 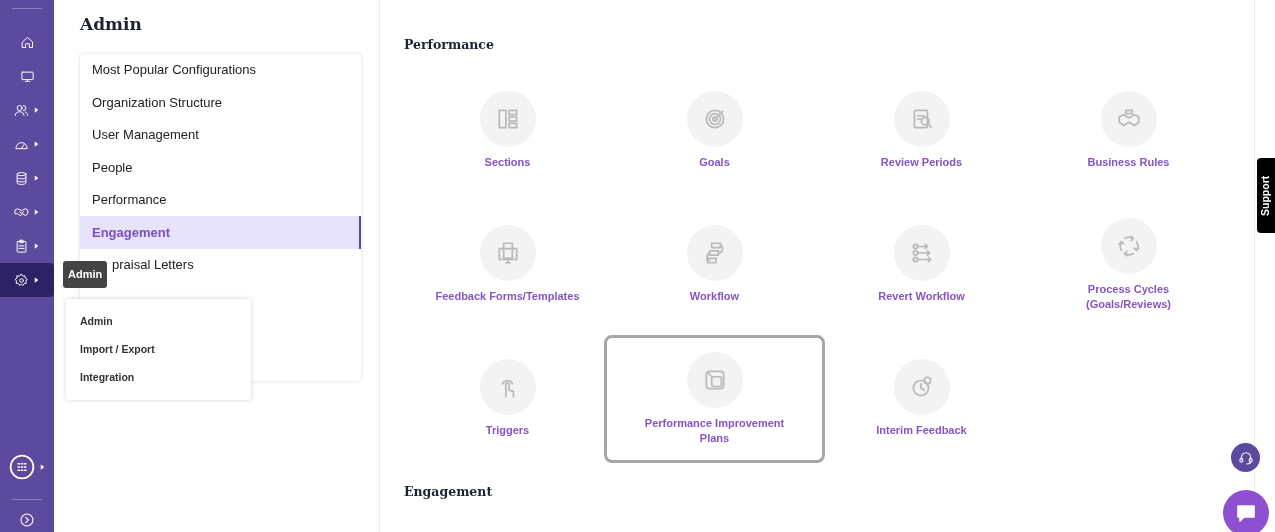 What do you see at coordinates (220, 199) in the screenshot?
I see `menu-item: Performance` at bounding box center [220, 199].